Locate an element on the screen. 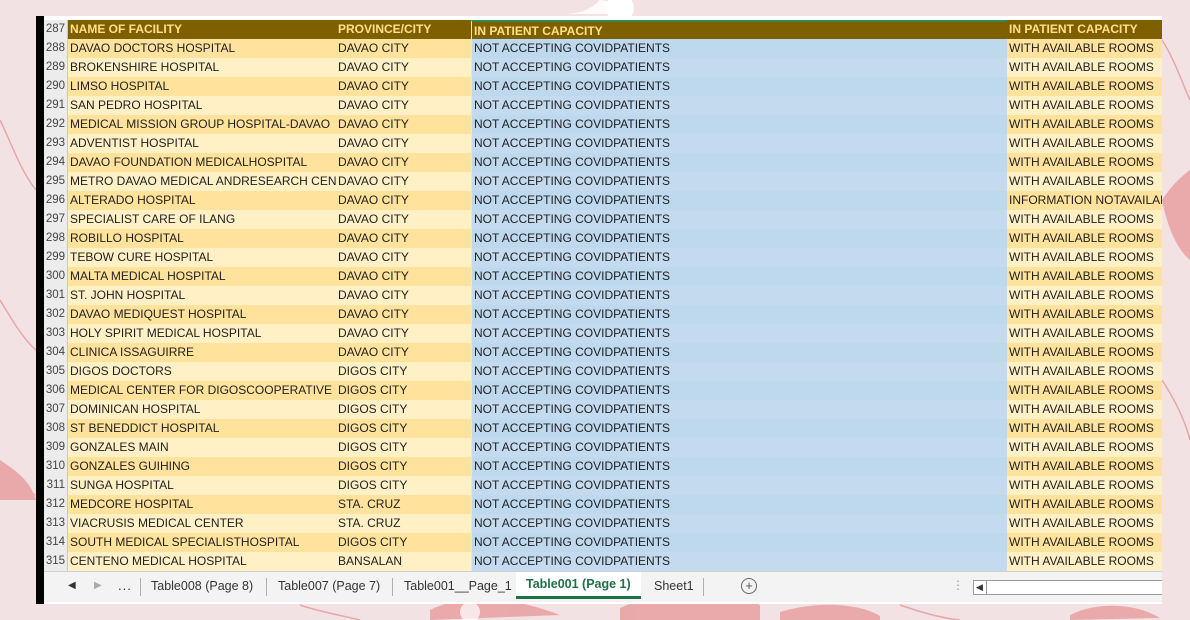 The height and width of the screenshot is (620, 1190). row-number: 291 is located at coordinates (56, 105).